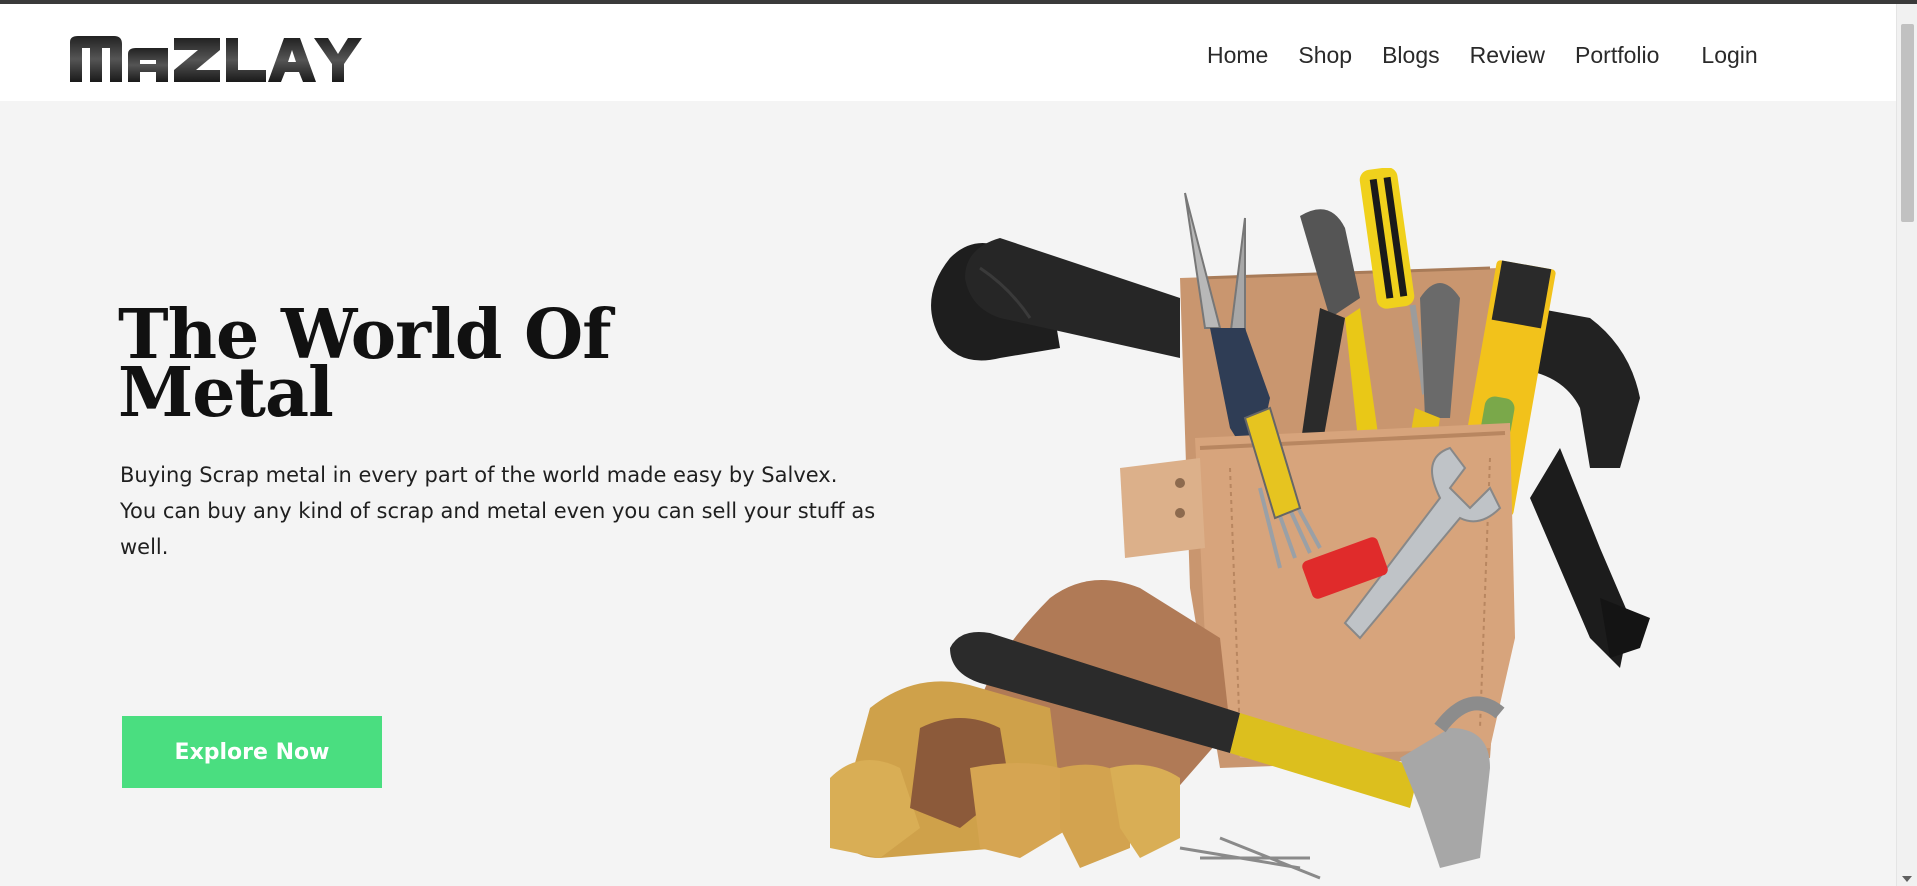  I want to click on hero-title: The World Of Metal, so click(398, 364).